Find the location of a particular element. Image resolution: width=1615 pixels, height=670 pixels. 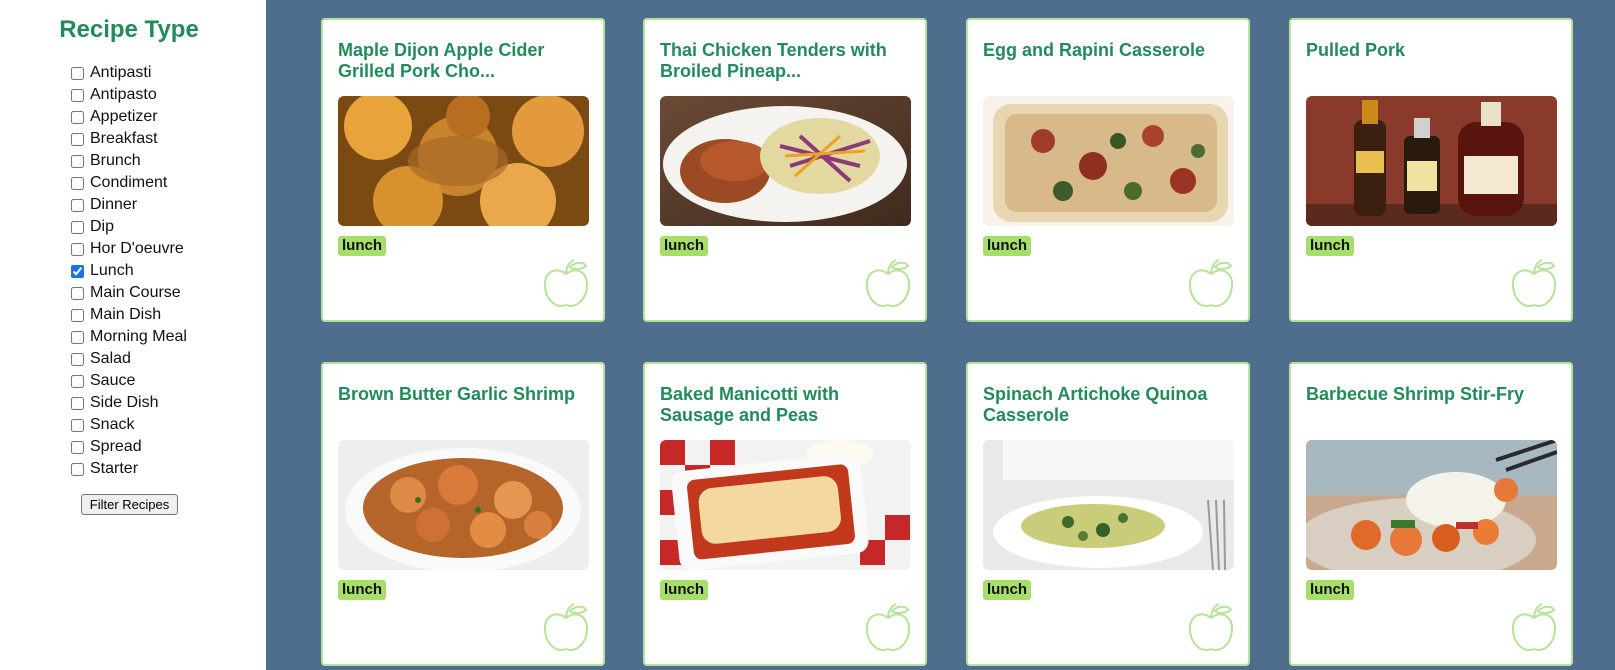

recipe-title: Baked Manicotti with Sausage and Peas is located at coordinates (786, 405).